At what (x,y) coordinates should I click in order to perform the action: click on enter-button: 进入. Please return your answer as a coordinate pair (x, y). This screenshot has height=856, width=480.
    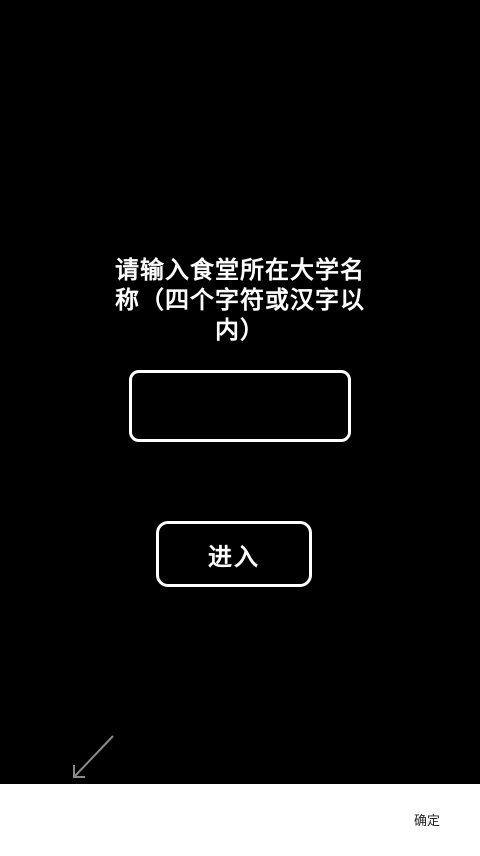
    Looking at the image, I should click on (234, 554).